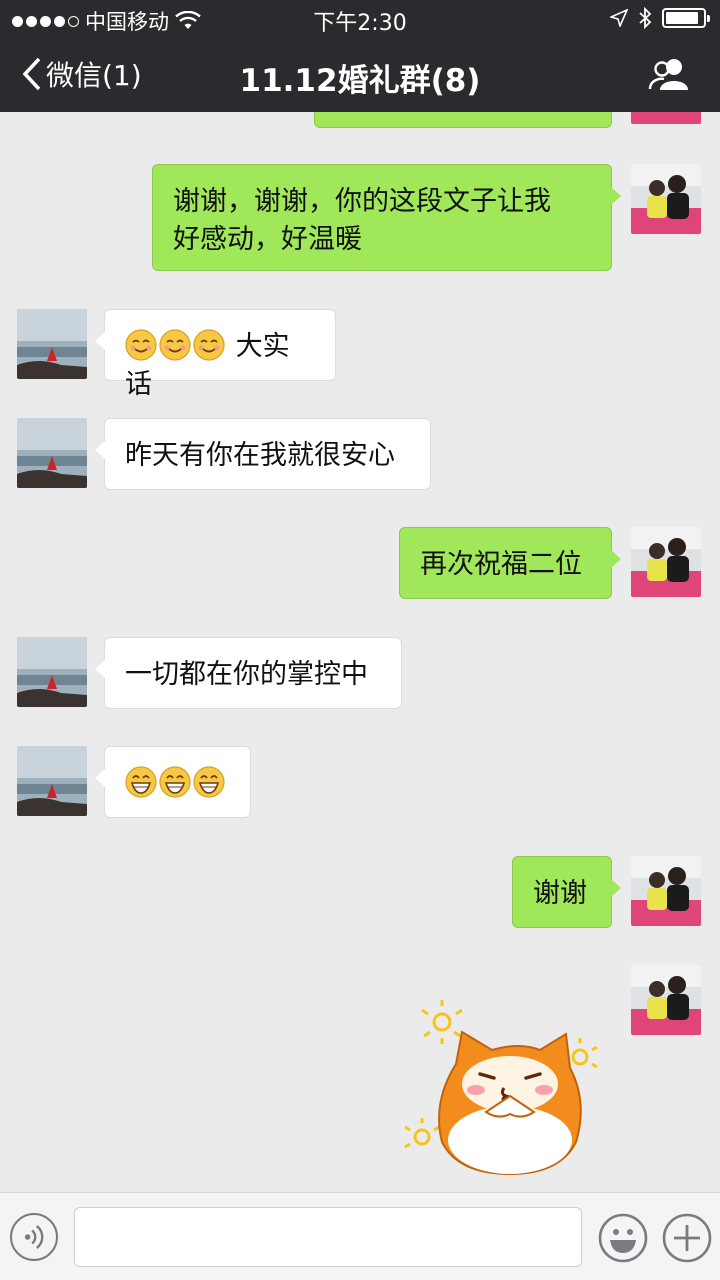  What do you see at coordinates (328, 1237) in the screenshot?
I see `message-input` at bounding box center [328, 1237].